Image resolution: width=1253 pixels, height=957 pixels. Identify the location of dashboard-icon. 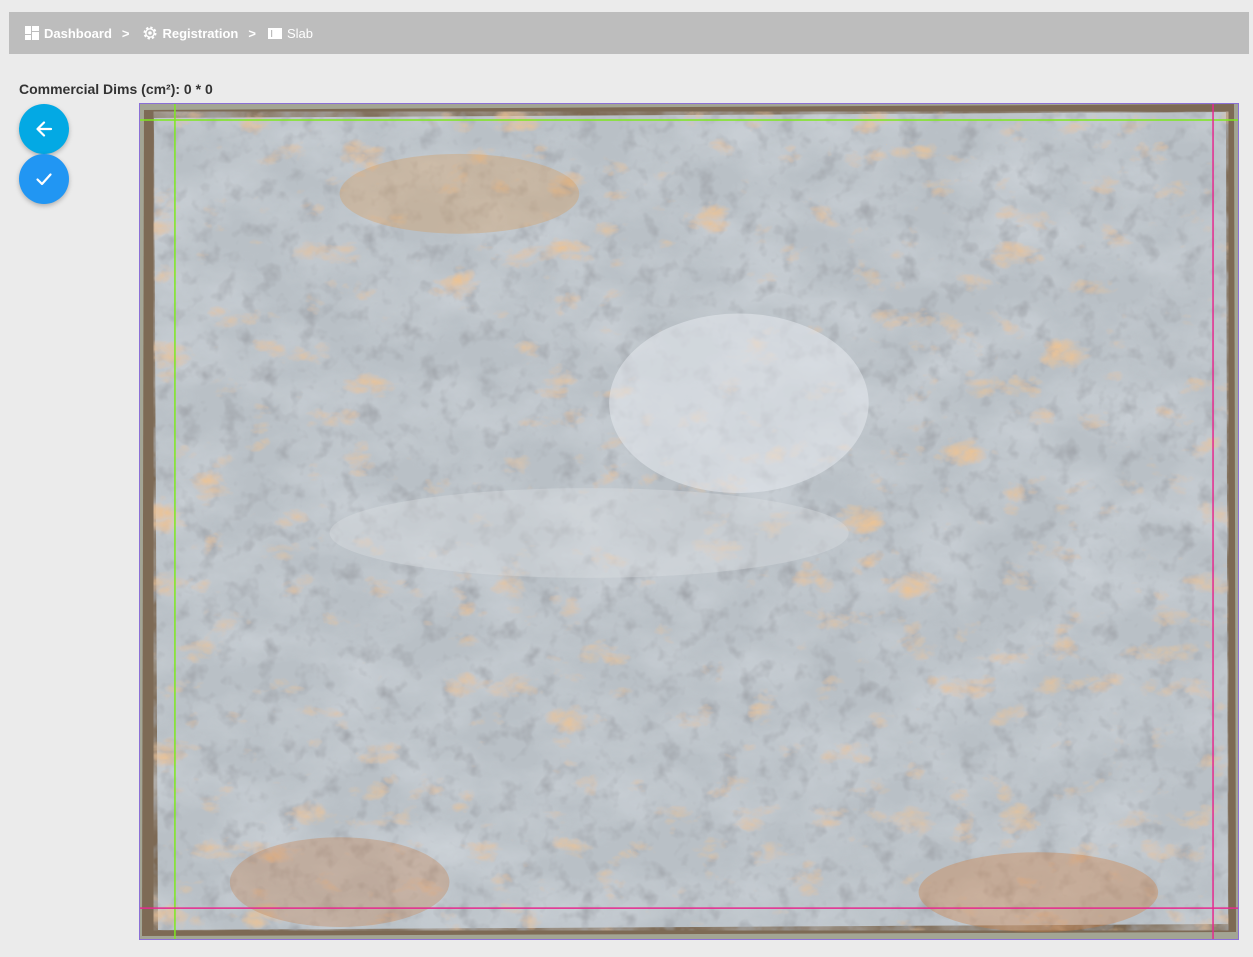
(32, 33).